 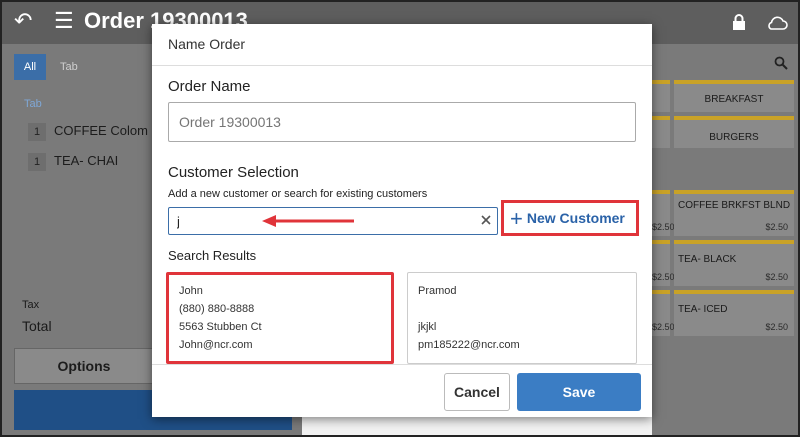 I want to click on tab-section-label: Tab, so click(x=33, y=104).